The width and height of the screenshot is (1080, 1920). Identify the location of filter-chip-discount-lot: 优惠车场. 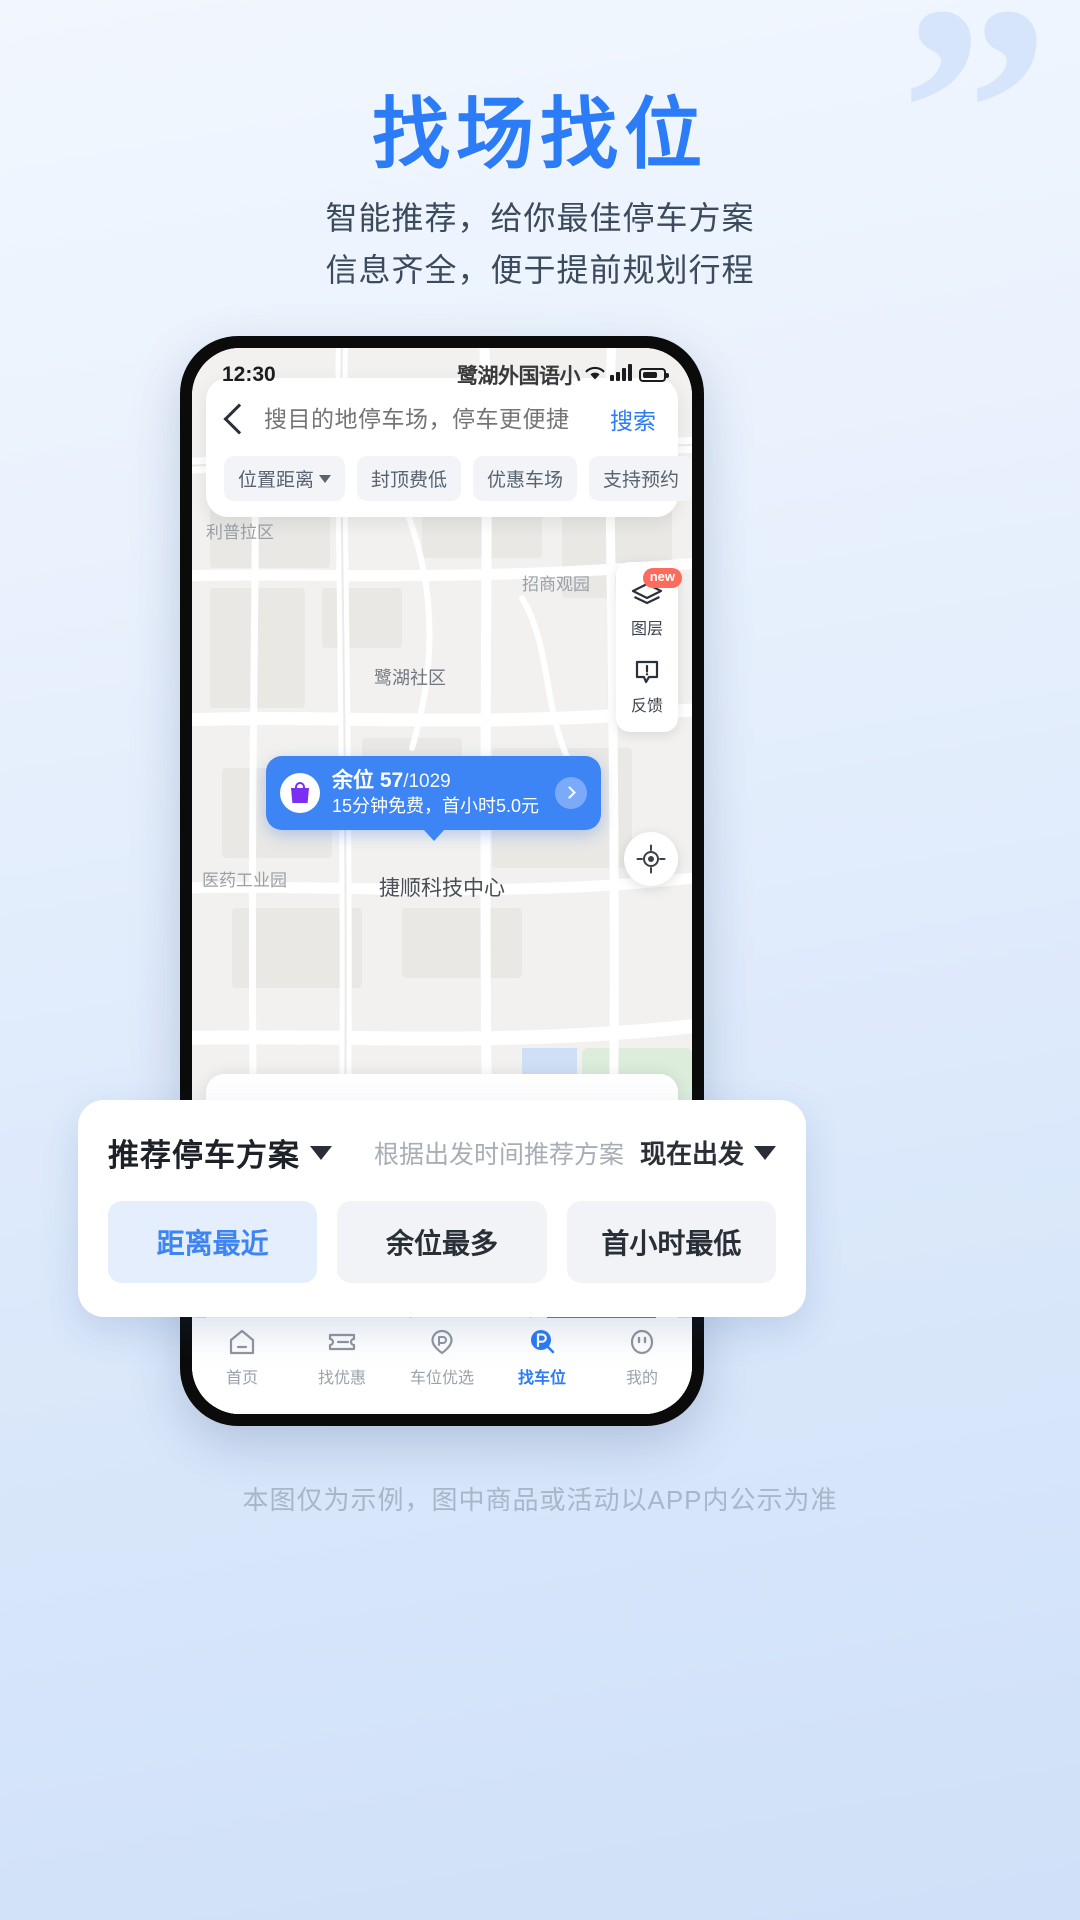
(525, 478).